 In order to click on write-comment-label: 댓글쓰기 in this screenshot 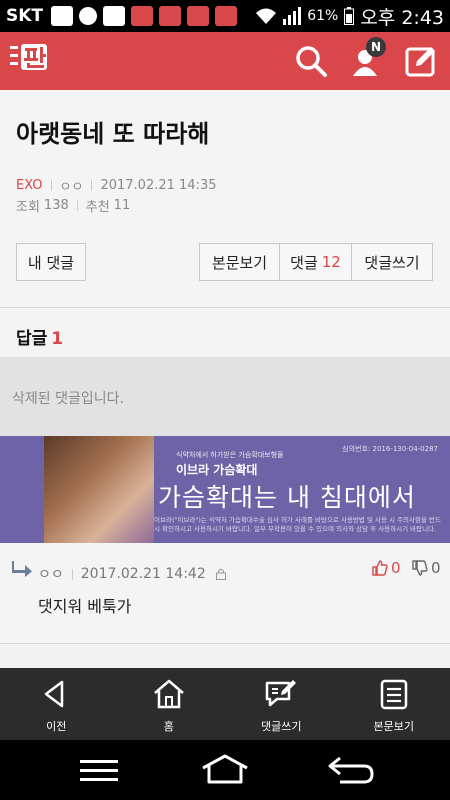, I will do `click(392, 262)`.